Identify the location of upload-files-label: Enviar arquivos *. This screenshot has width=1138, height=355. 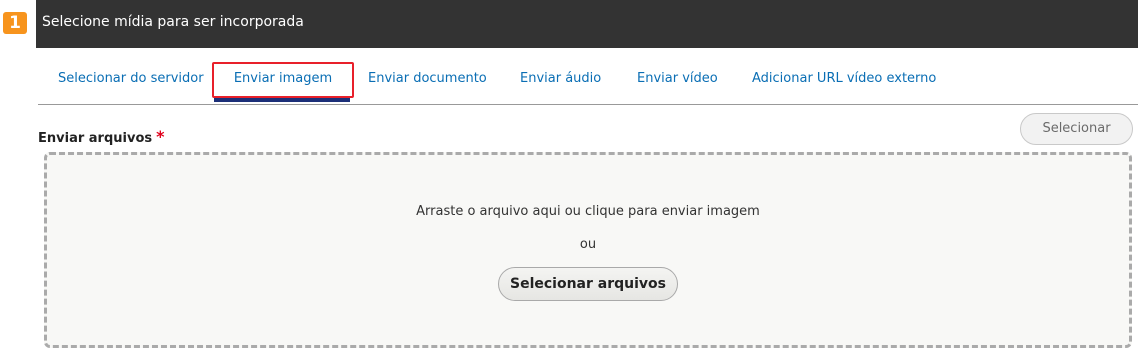
(101, 136).